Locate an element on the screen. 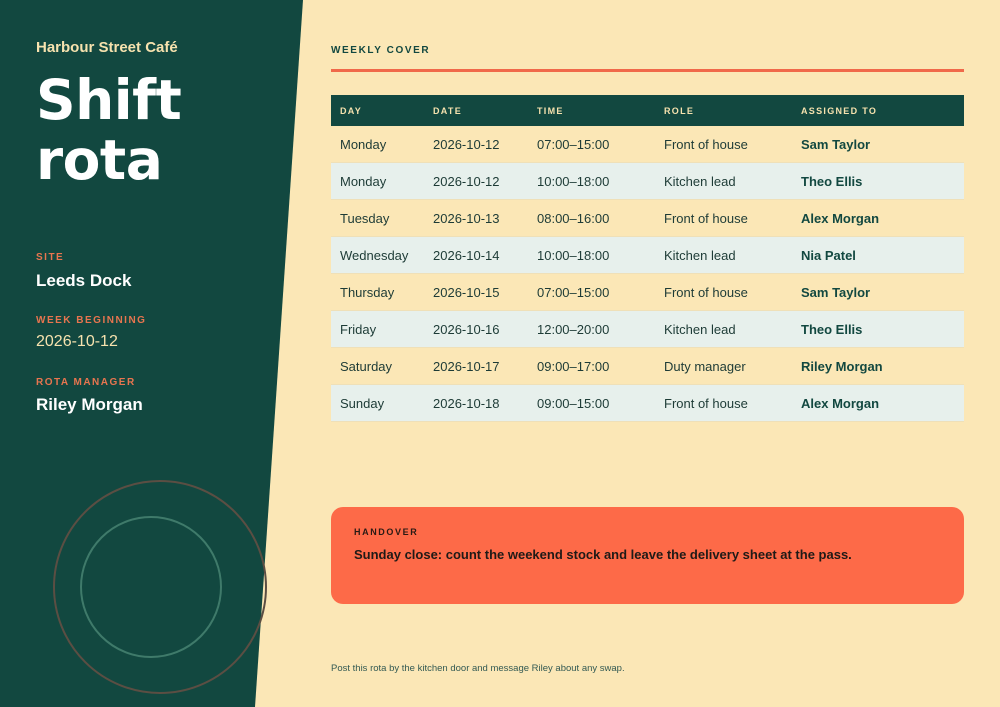  cell-assigned: Riley Morgan is located at coordinates (878, 366).